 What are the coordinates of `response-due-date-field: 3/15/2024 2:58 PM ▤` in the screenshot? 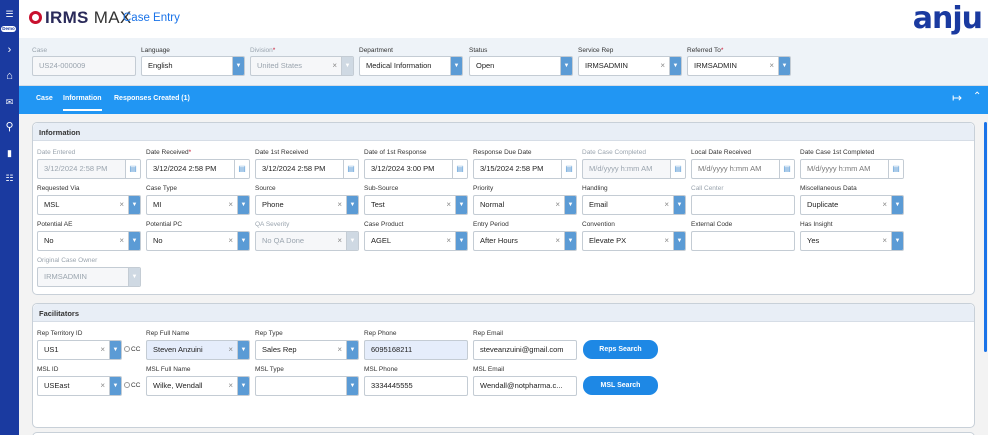 It's located at (525, 169).